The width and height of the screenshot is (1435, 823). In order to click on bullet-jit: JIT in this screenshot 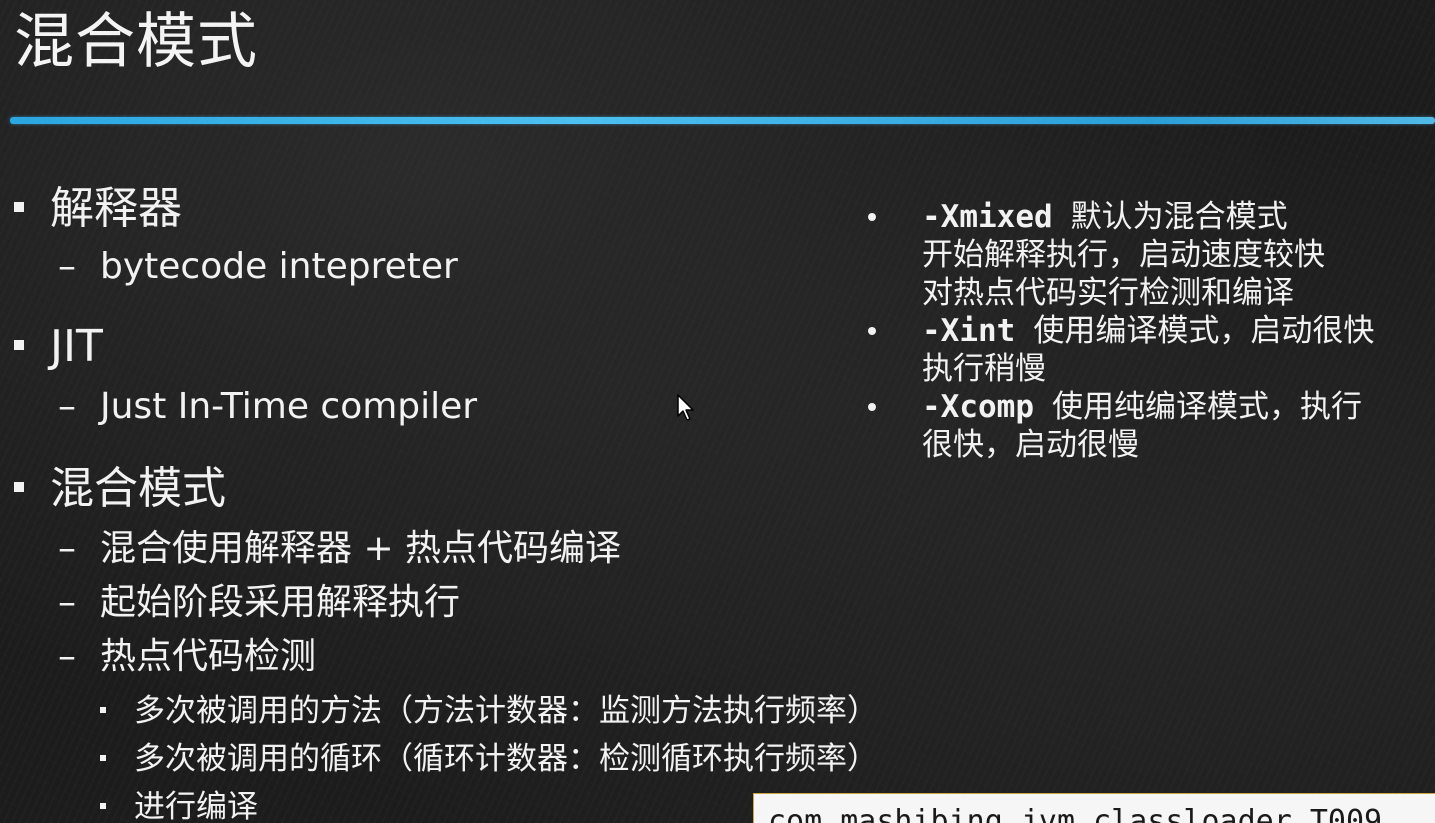, I will do `click(58, 347)`.